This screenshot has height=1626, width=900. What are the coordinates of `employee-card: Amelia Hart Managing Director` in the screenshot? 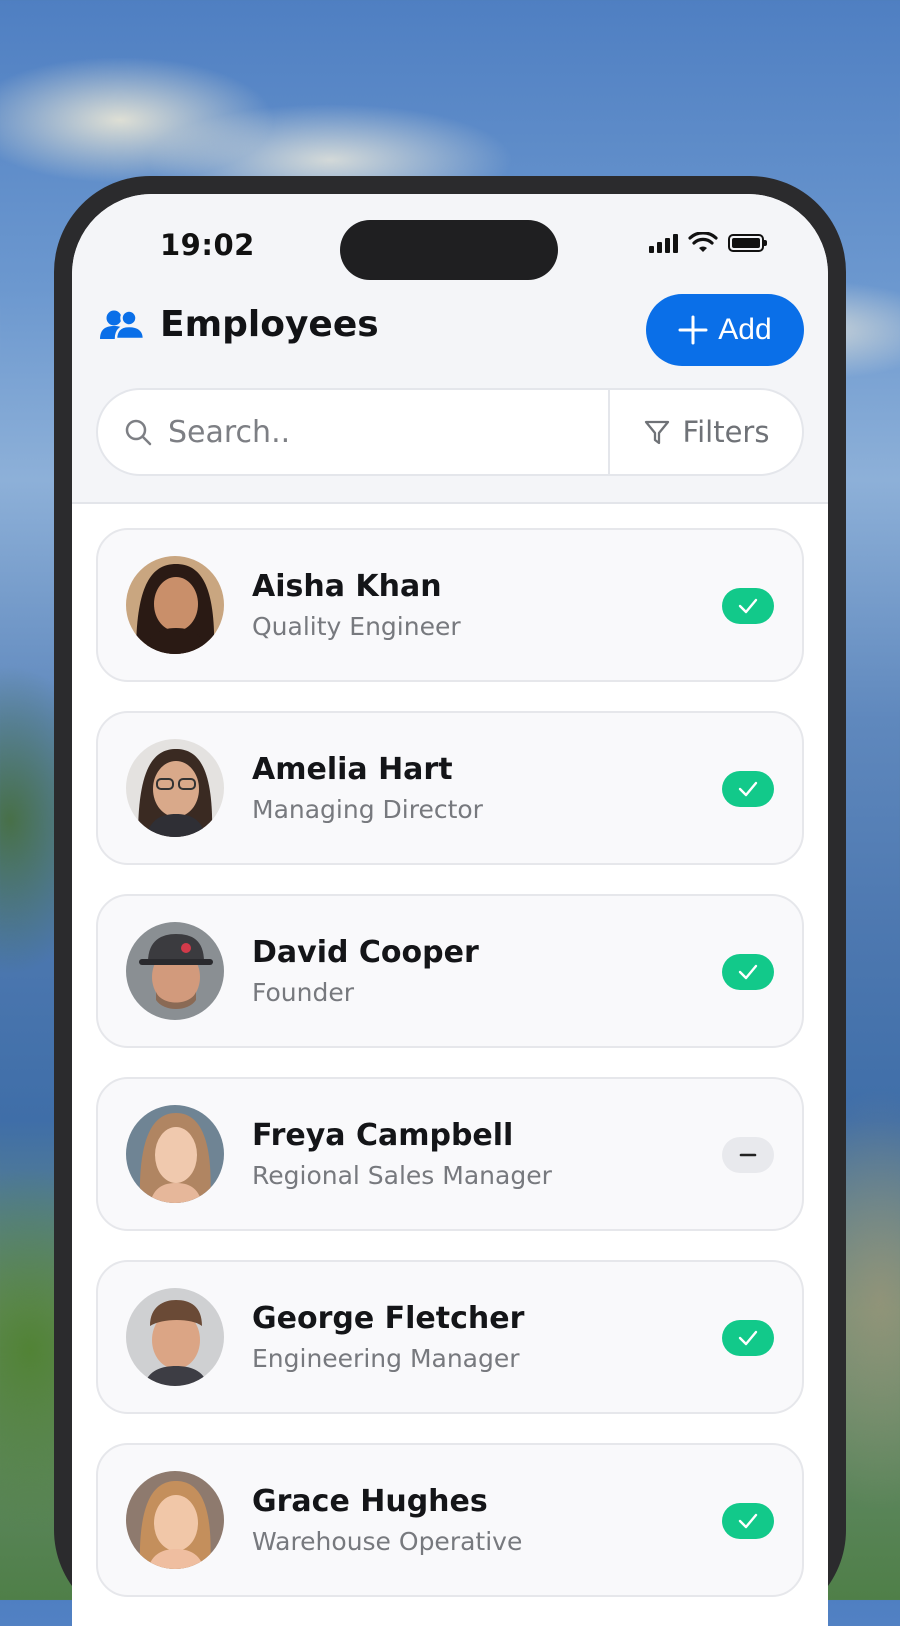 It's located at (450, 788).